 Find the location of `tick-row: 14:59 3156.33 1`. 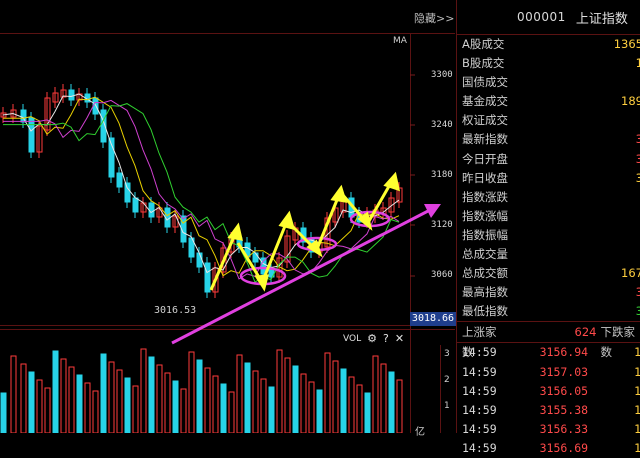

tick-row: 14:59 3156.33 1 is located at coordinates (548, 429).